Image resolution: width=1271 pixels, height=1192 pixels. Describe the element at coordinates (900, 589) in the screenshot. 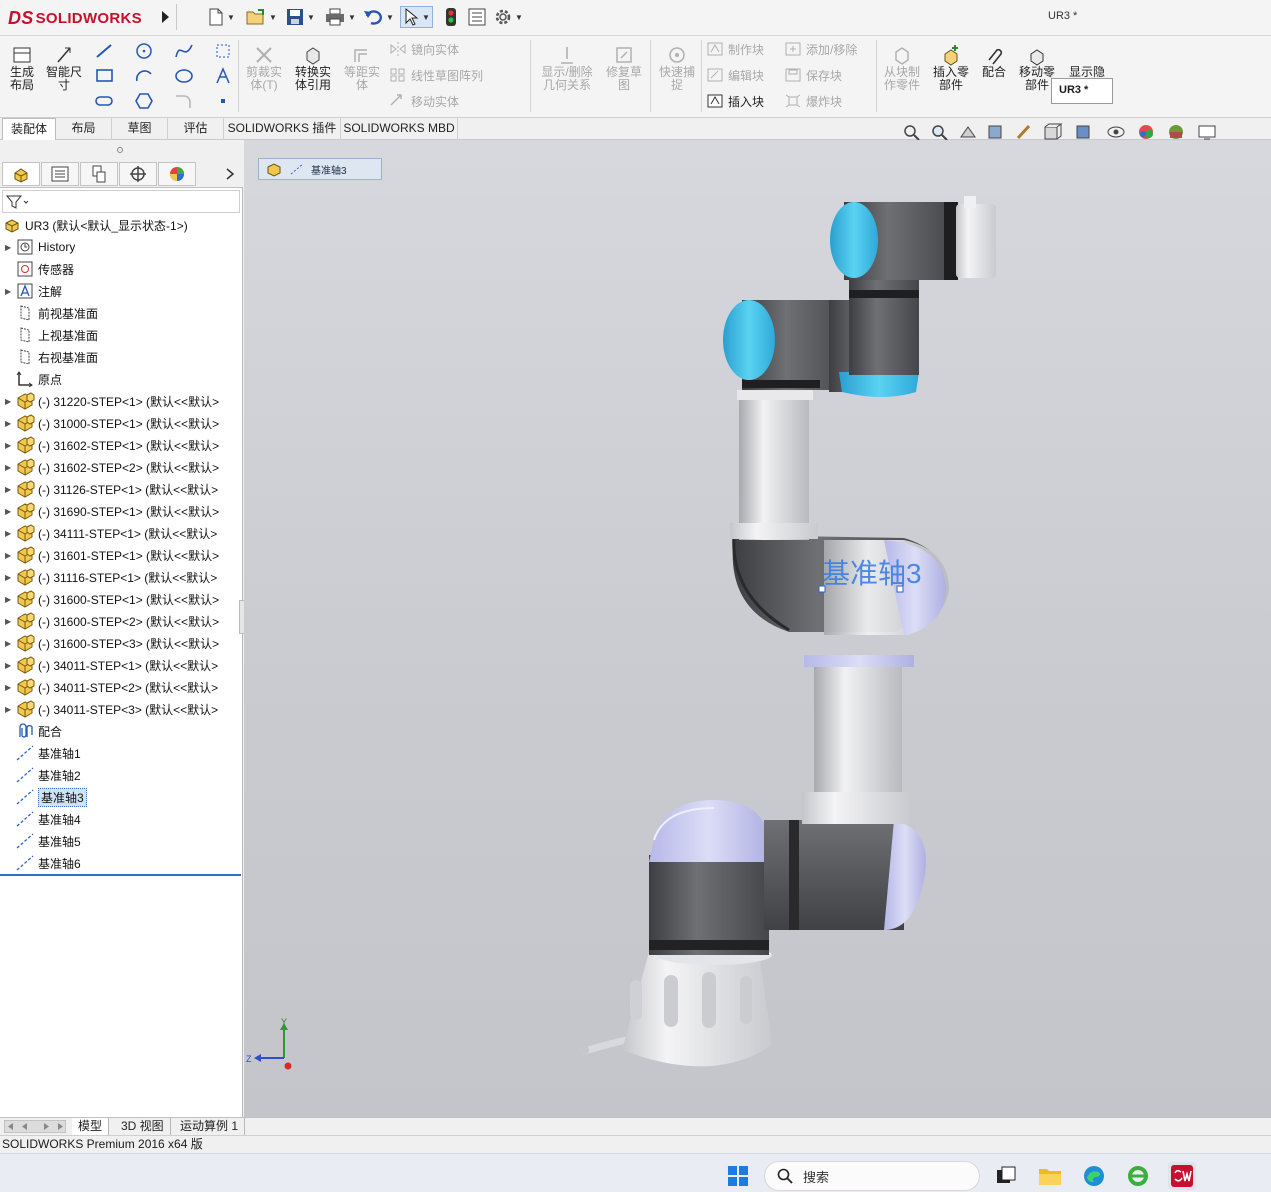

I see `axis-handle-right` at that location.